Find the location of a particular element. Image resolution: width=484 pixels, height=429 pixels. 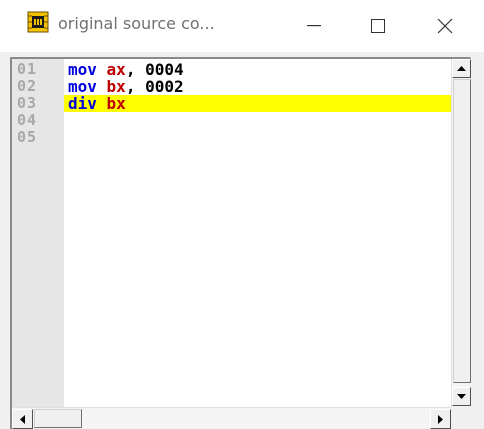

scroll-down-button is located at coordinates (461, 396).